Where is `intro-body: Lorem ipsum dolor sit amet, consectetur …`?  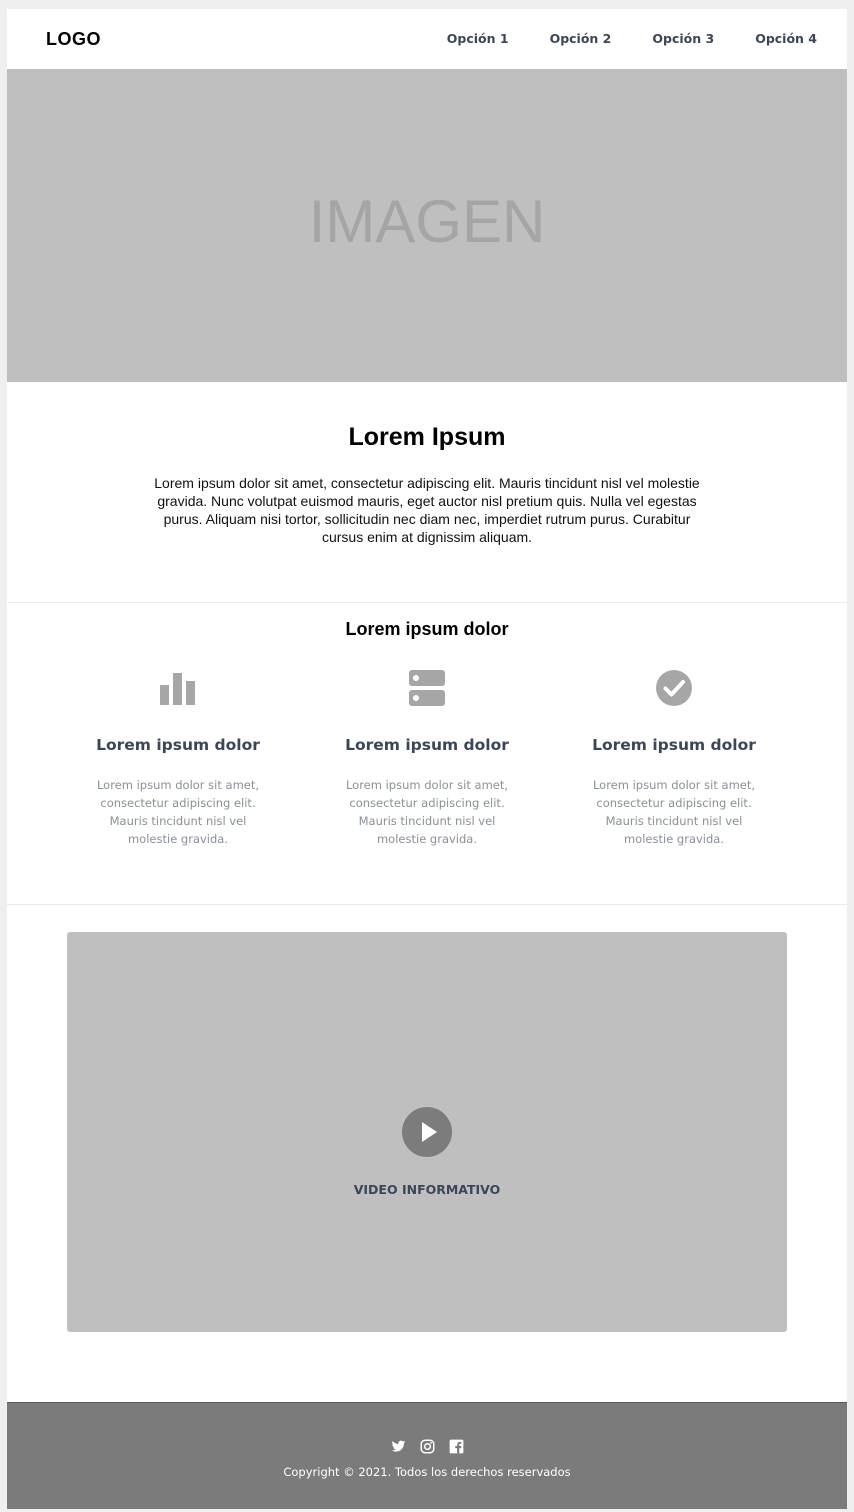 intro-body: Lorem ipsum dolor sit amet, consectetur … is located at coordinates (427, 510).